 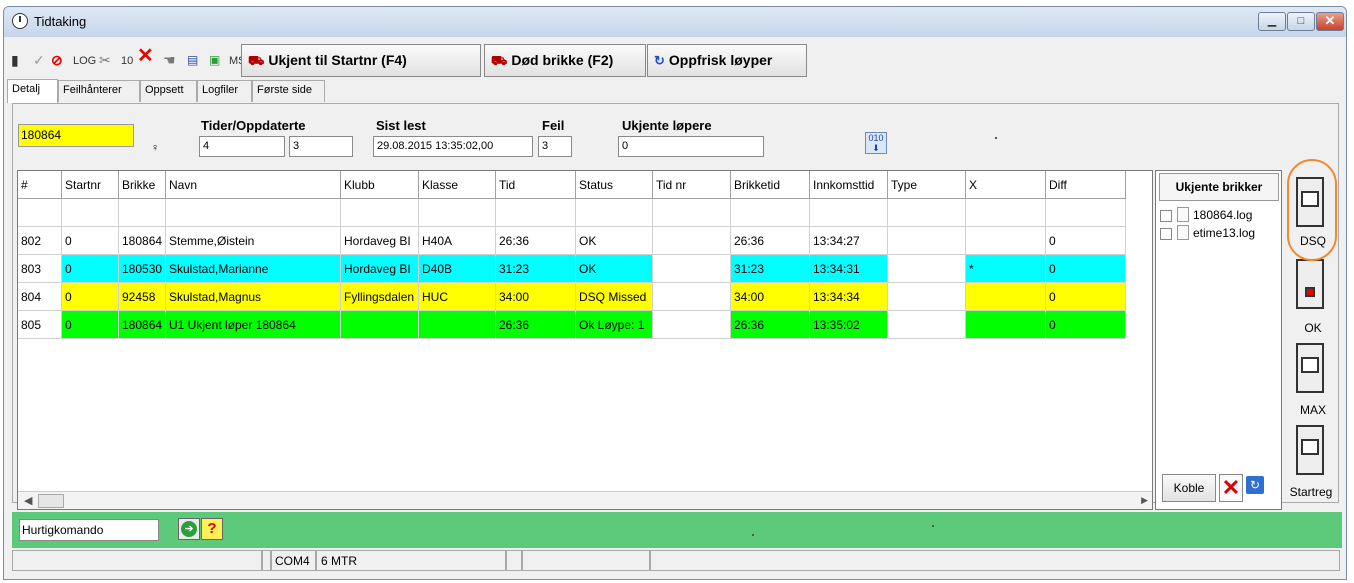 I want to click on column-header: Startnr, so click(x=90, y=185).